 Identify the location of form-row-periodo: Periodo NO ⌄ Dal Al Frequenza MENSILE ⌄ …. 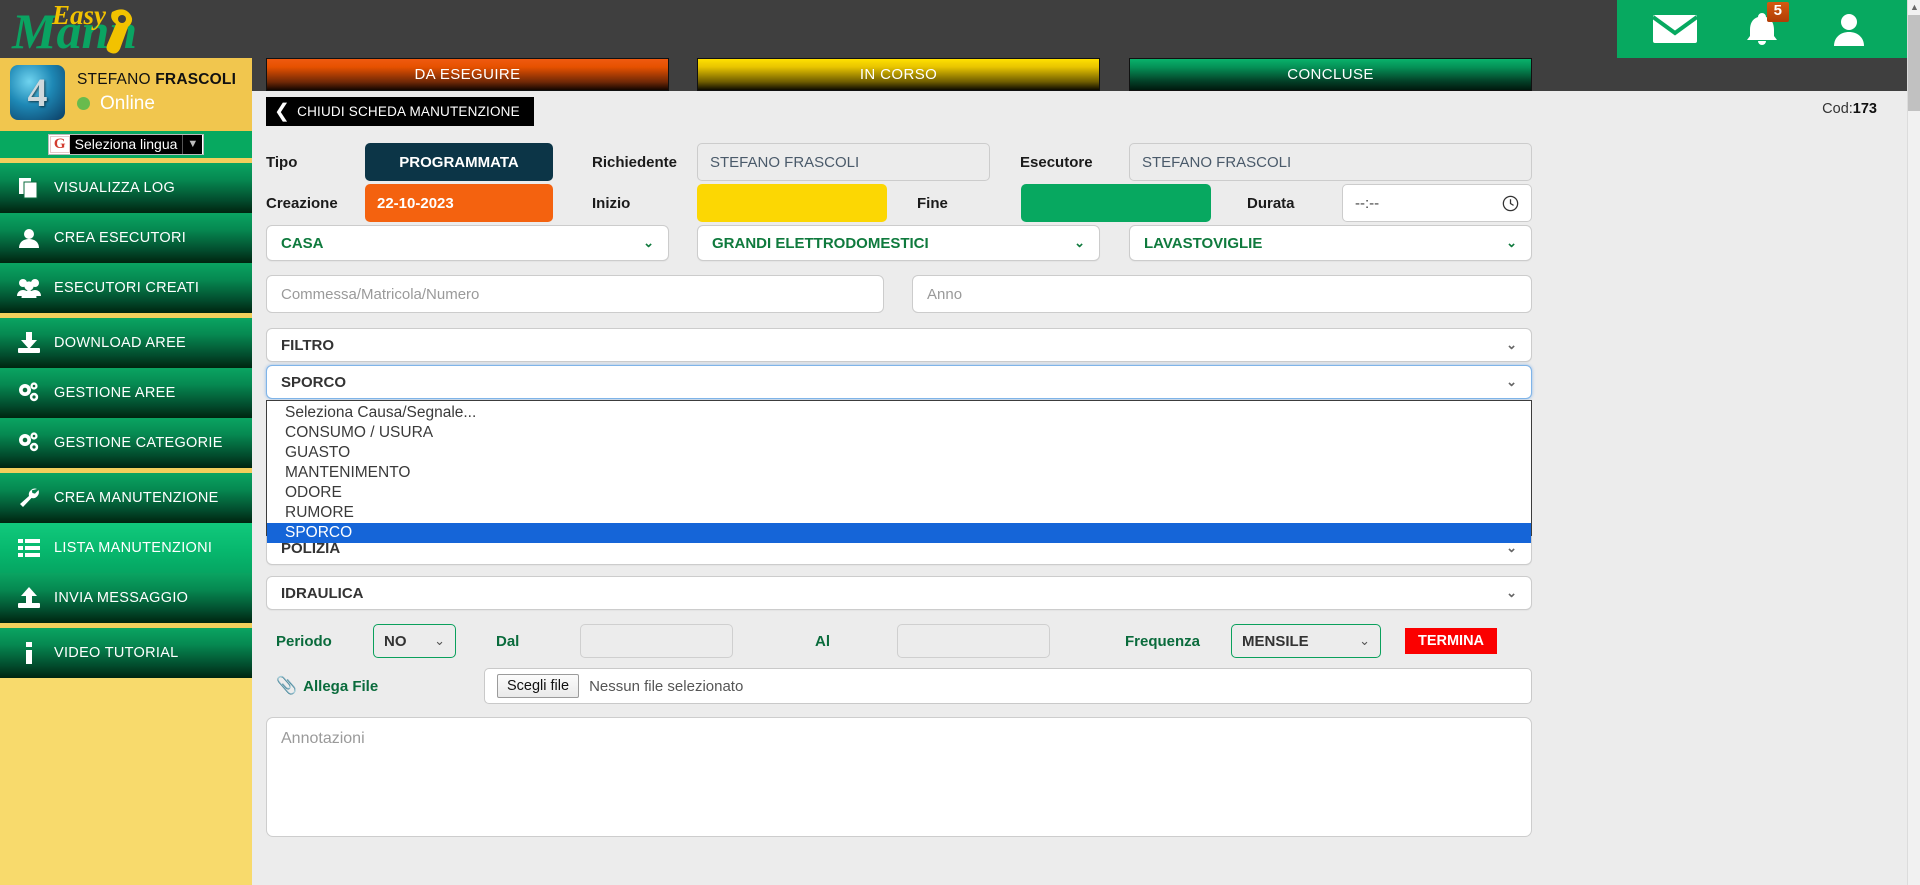
(1079, 641).